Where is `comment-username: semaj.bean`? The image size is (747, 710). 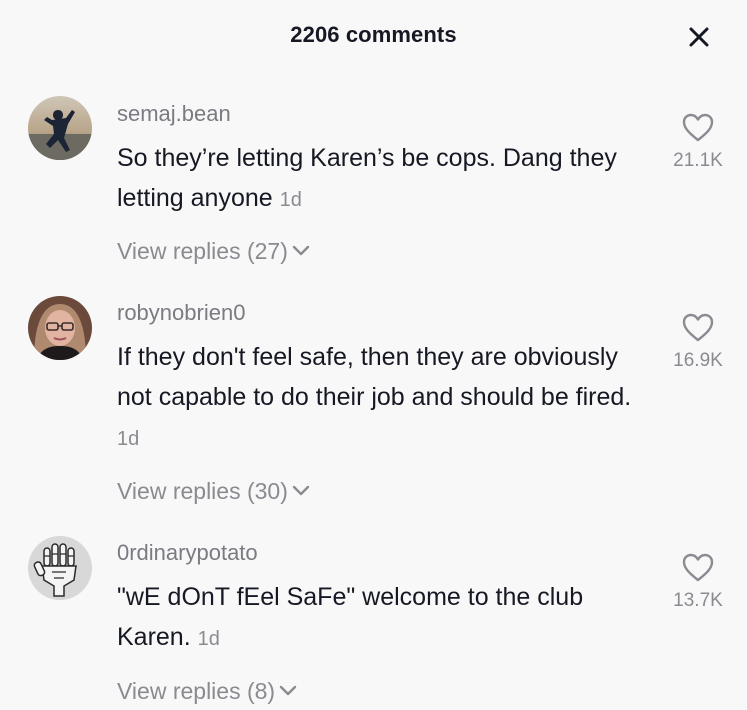 comment-username: semaj.bean is located at coordinates (174, 114).